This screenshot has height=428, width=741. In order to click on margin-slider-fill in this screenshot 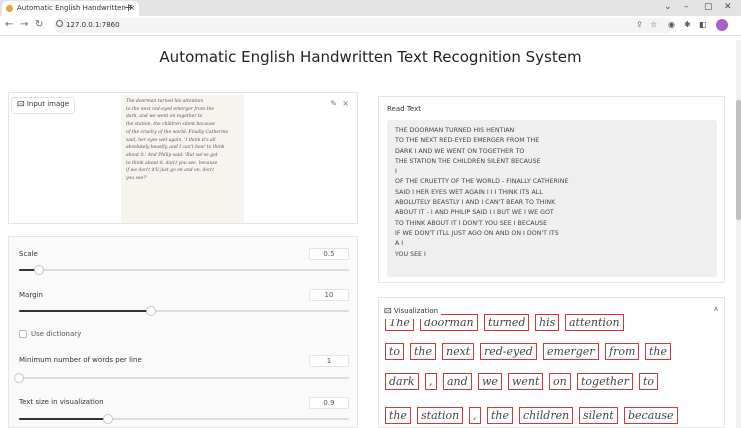, I will do `click(85, 311)`.